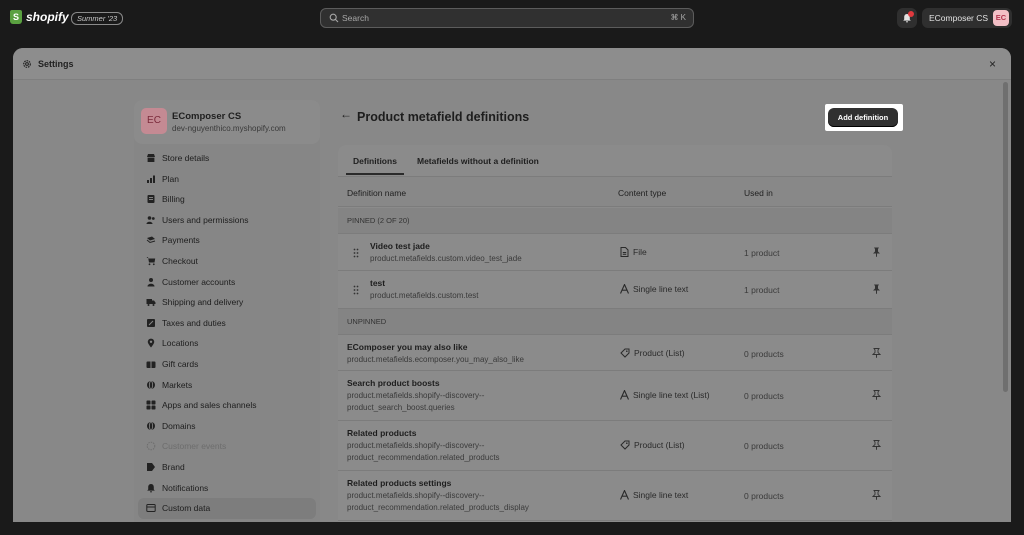 This screenshot has height=535, width=1024. What do you see at coordinates (154, 121) in the screenshot?
I see `store-avatar: EC` at bounding box center [154, 121].